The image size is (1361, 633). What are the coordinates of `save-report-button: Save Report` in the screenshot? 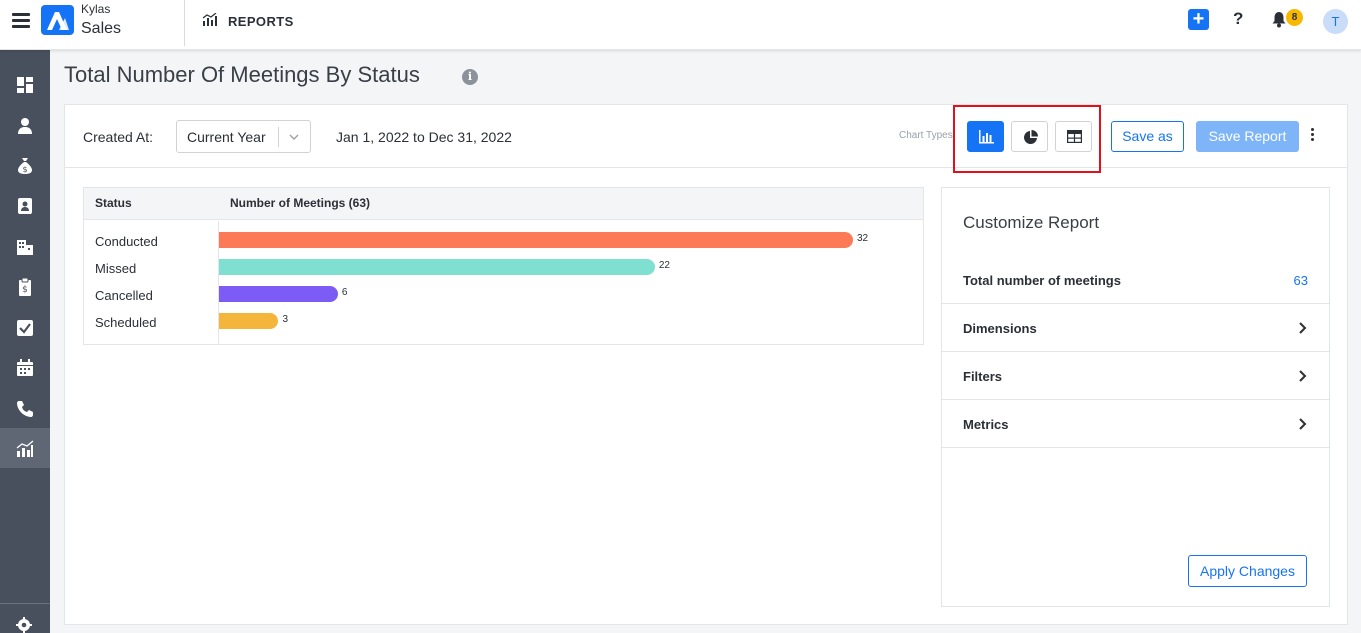 It's located at (1247, 136).